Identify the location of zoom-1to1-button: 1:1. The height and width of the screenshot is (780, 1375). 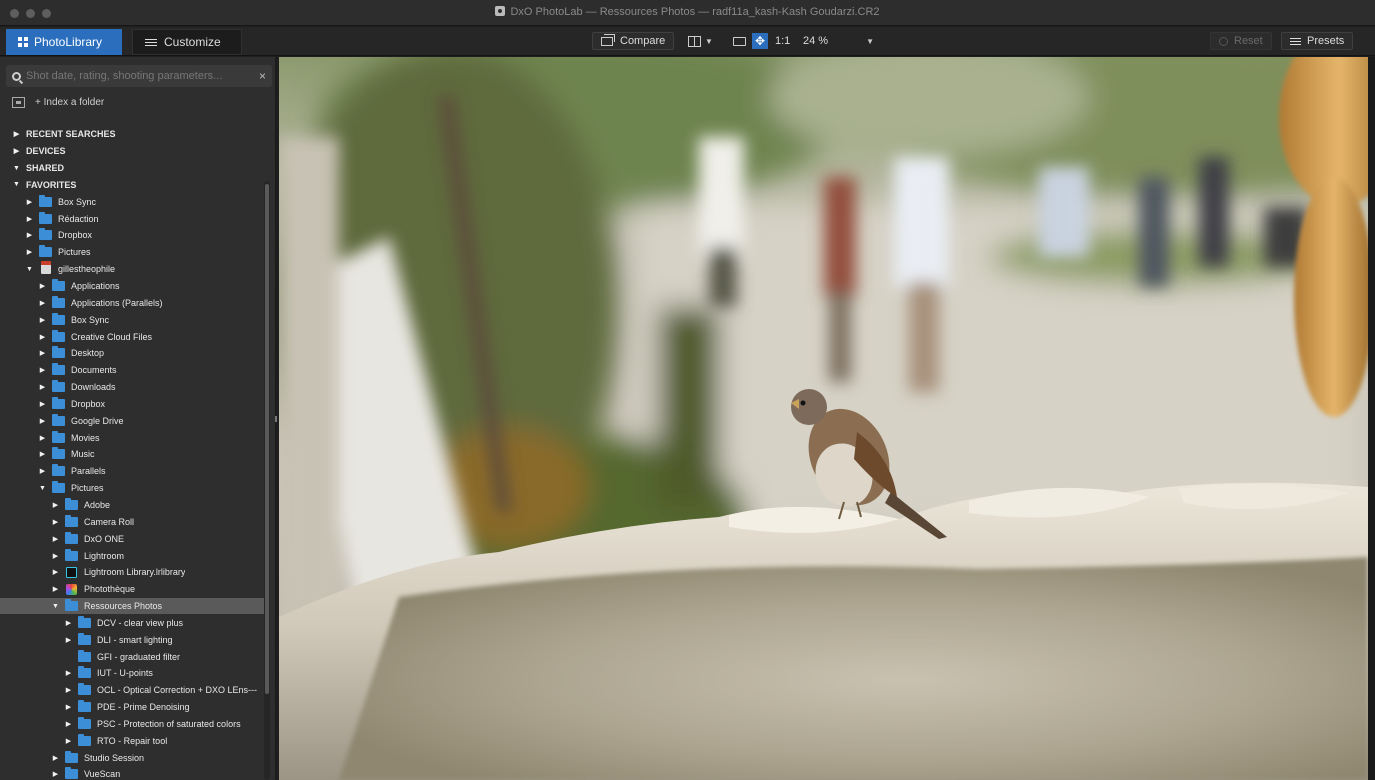
(782, 41).